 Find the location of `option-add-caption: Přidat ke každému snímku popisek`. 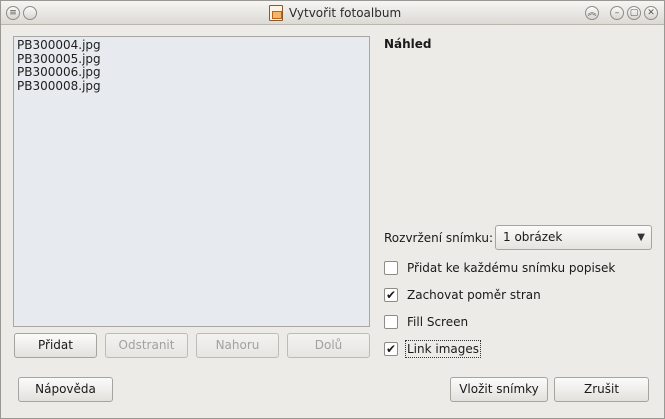

option-add-caption: Přidat ke každému snímku popisek is located at coordinates (499, 268).